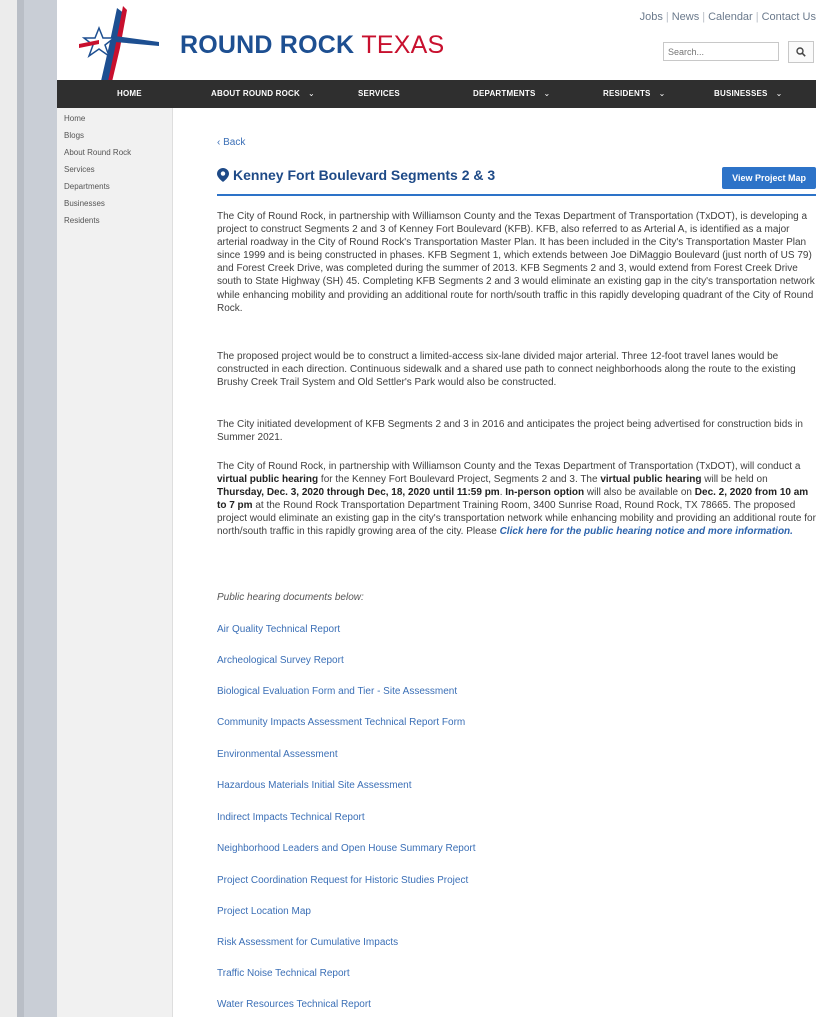 Image resolution: width=816 pixels, height=1017 pixels. Describe the element at coordinates (283, 973) in the screenshot. I see `doc-link-traffic-noise: Traffic Noise Technical Report` at that location.